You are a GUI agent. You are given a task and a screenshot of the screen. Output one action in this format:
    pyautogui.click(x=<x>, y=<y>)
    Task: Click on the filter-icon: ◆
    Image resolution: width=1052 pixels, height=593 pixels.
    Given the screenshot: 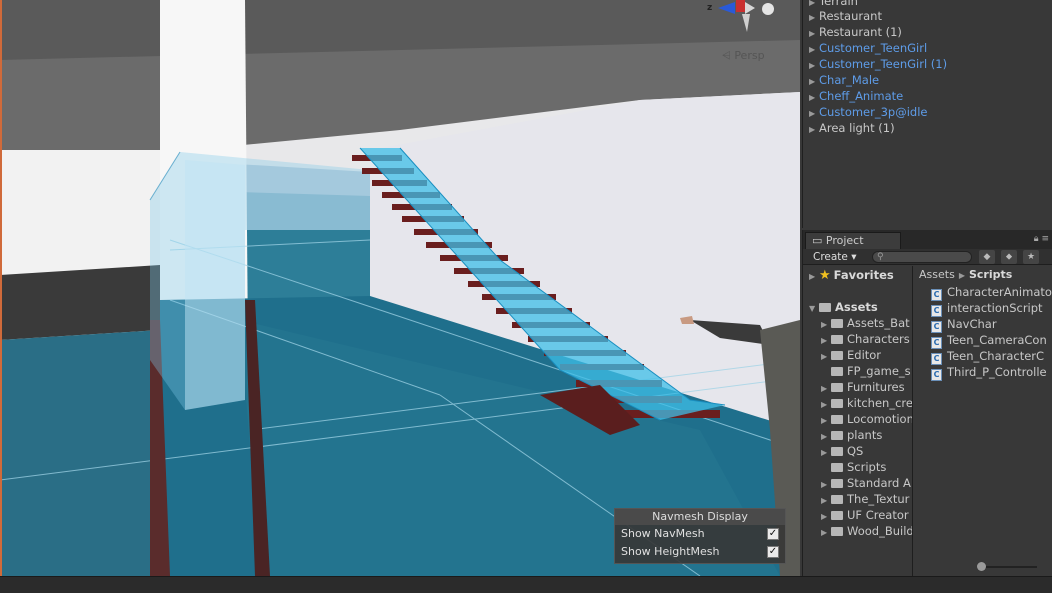 What is the action you would take?
    pyautogui.click(x=987, y=257)
    